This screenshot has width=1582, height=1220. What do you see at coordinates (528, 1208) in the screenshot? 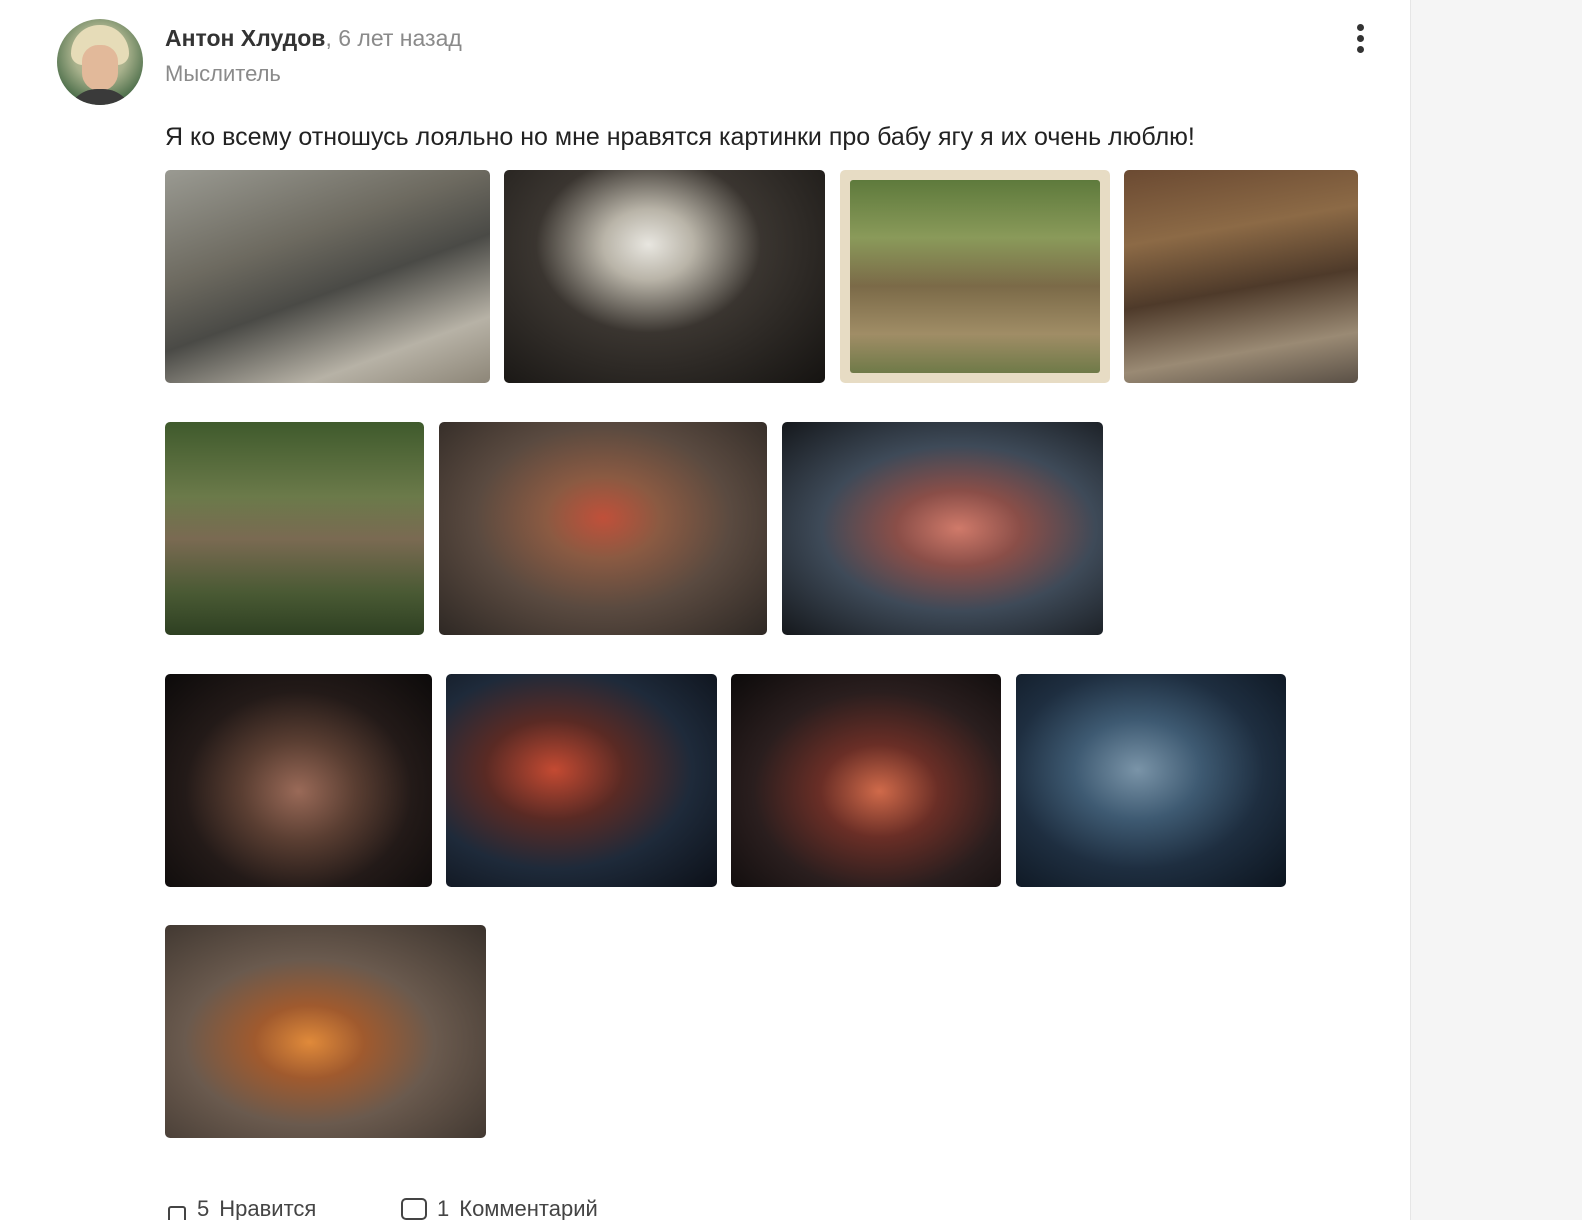
I see `comments-label: Комментарий` at bounding box center [528, 1208].